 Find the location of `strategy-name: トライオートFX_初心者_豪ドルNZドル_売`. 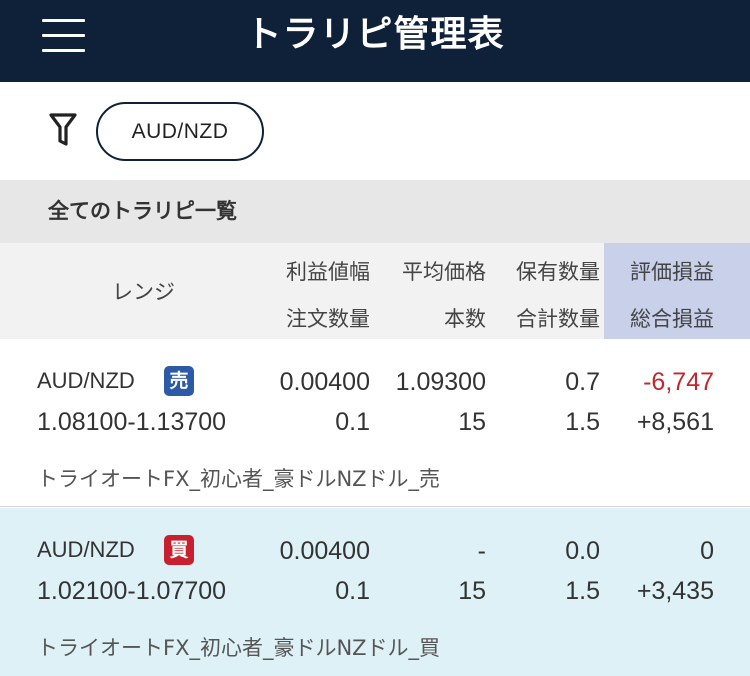

strategy-name: トライオートFX_初心者_豪ドルNZドル_売 is located at coordinates (239, 479).